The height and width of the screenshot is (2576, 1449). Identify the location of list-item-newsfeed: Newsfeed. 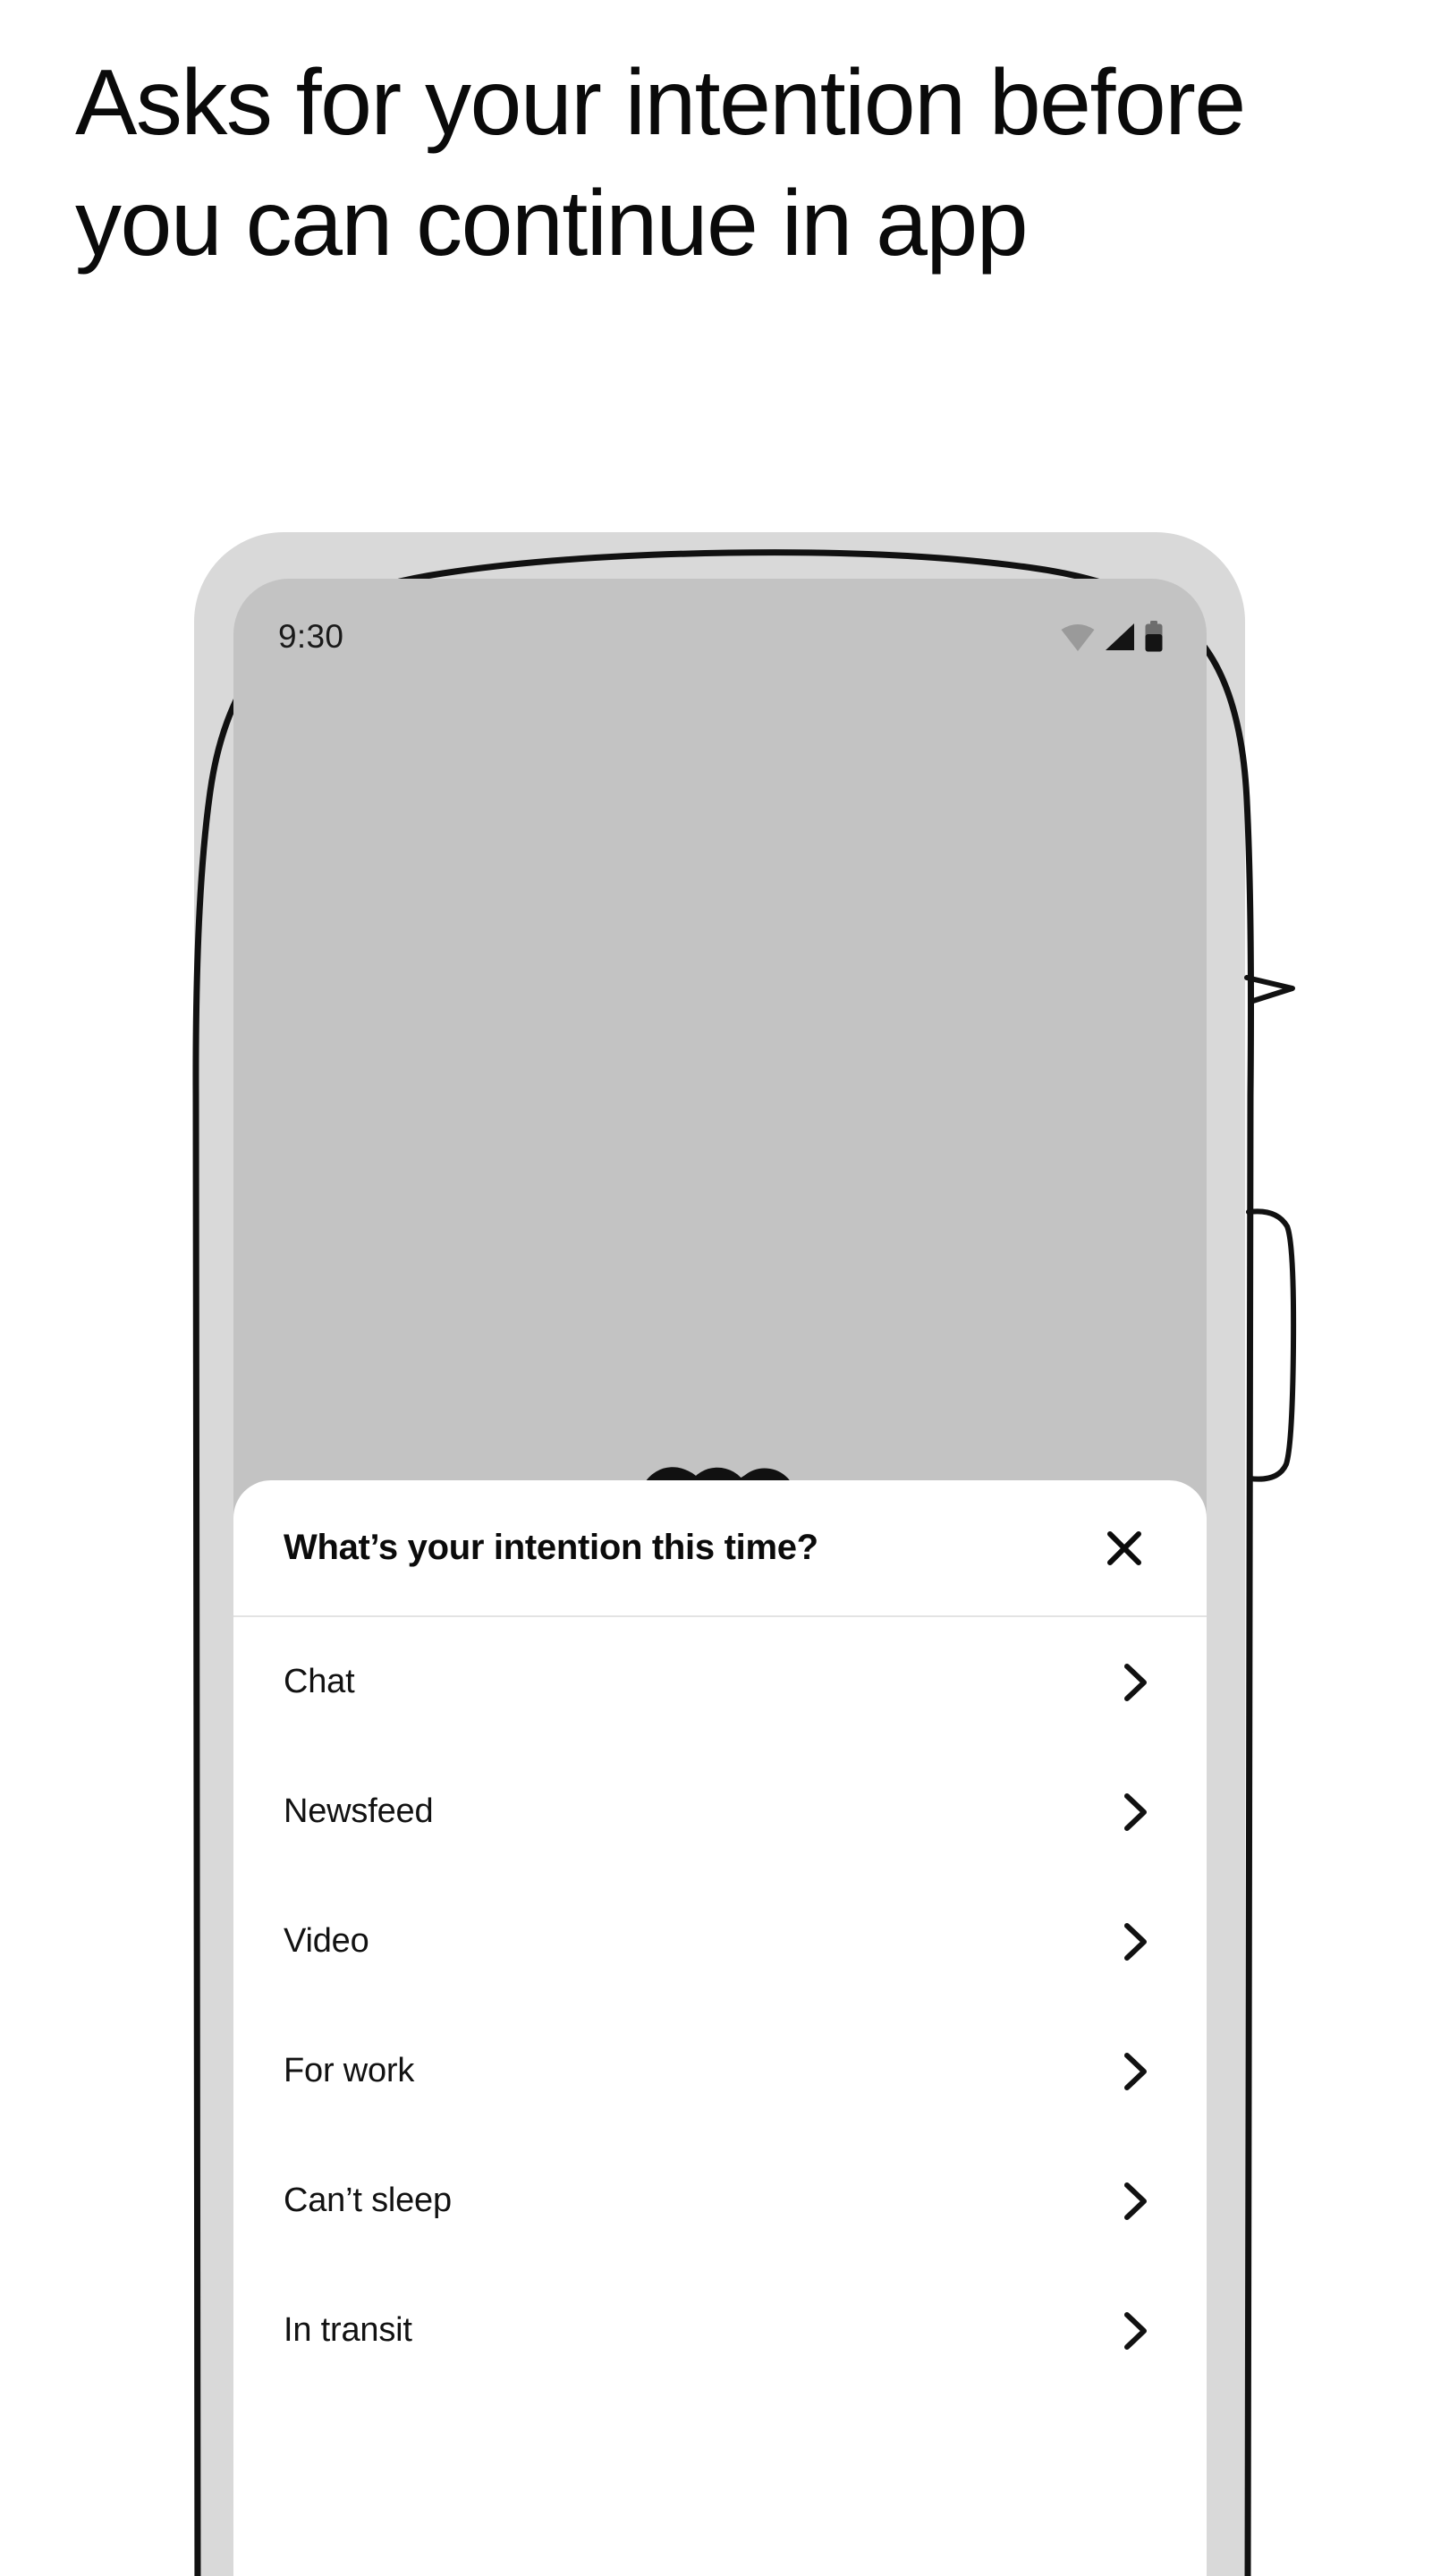
(720, 1812).